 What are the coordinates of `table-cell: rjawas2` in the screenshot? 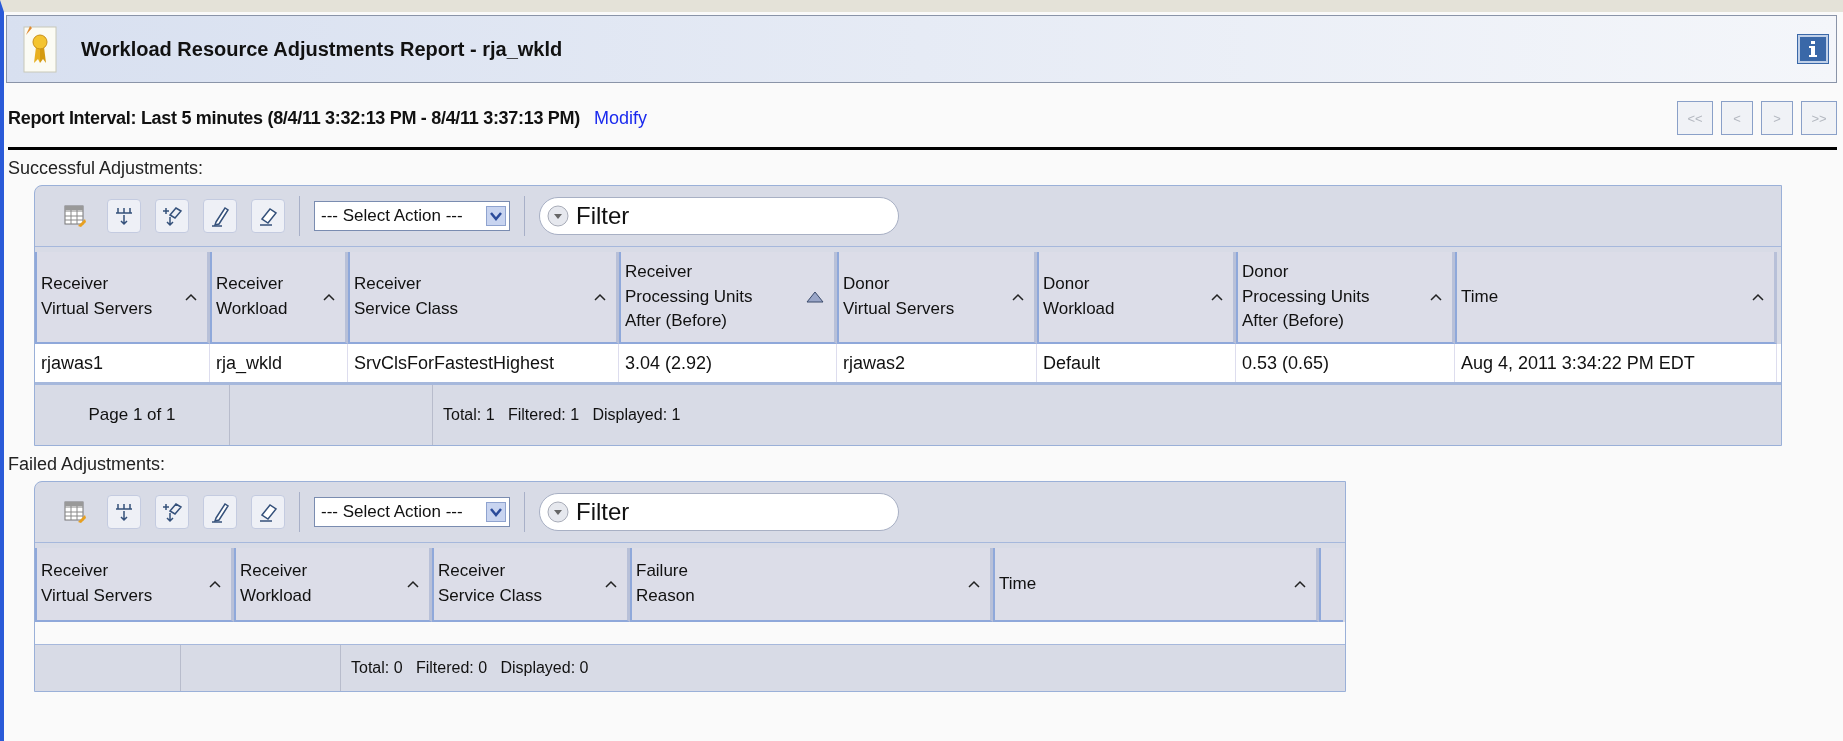 It's located at (937, 363).